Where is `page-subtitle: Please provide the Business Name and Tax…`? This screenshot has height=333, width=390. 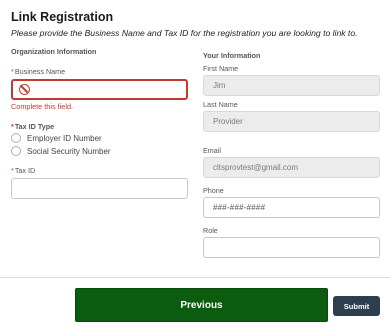 page-subtitle: Please provide the Business Name and Tax… is located at coordinates (184, 33).